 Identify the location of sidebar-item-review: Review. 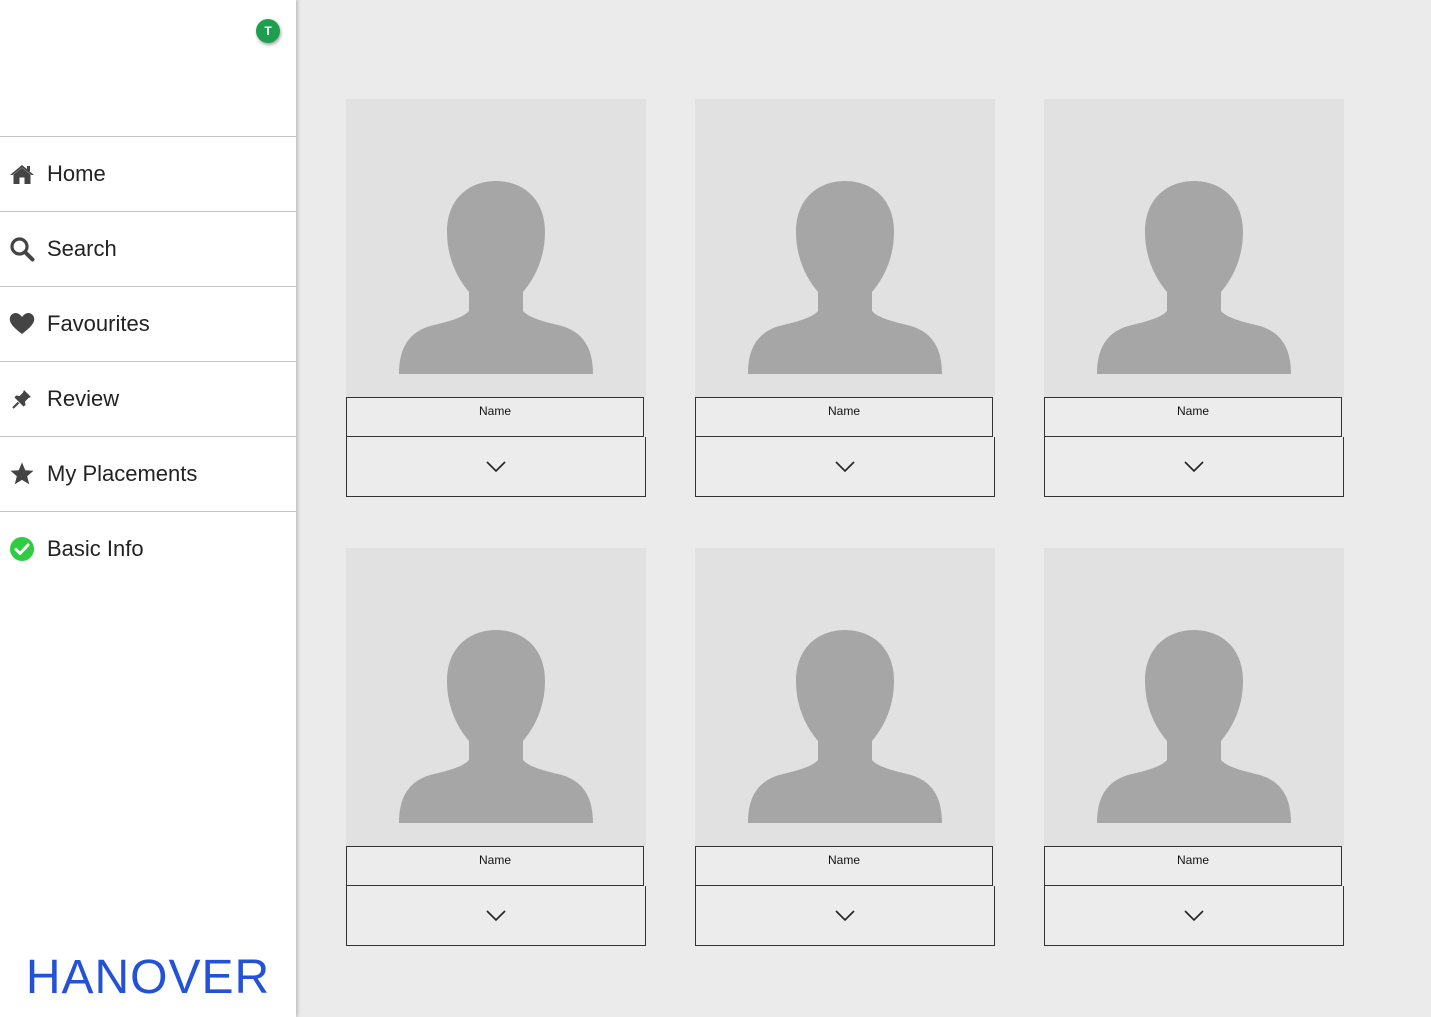
(148, 399).